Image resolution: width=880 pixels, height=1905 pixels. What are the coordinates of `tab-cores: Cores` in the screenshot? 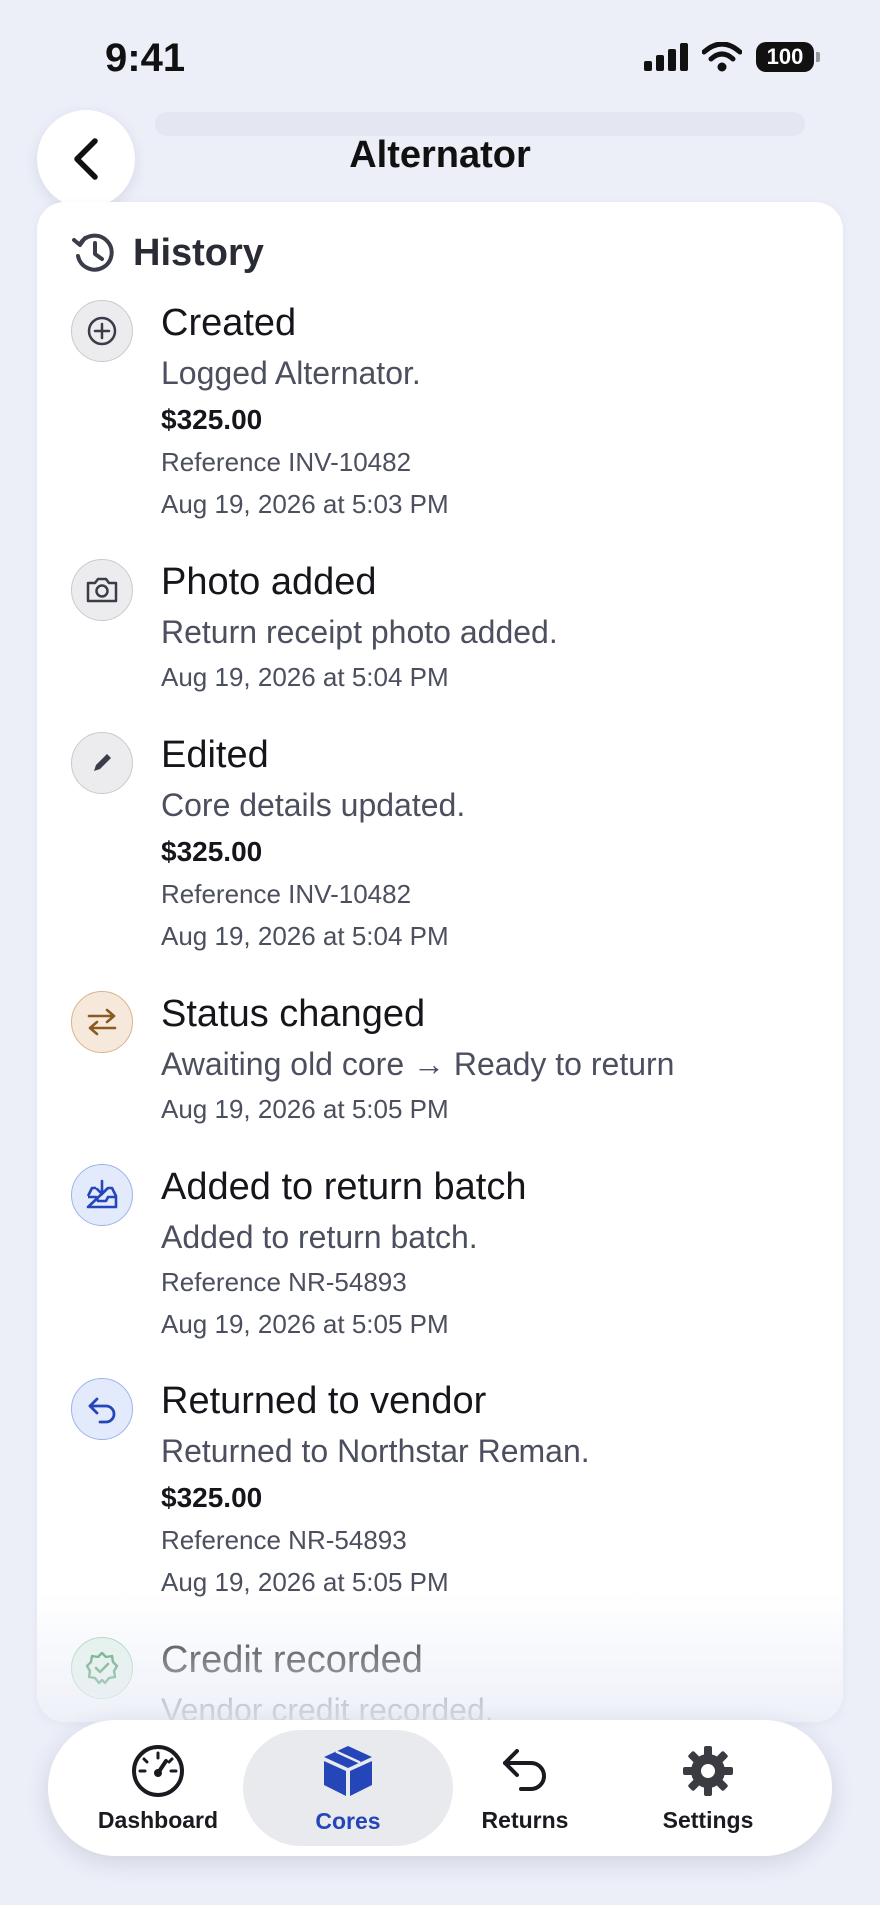 It's located at (348, 1788).